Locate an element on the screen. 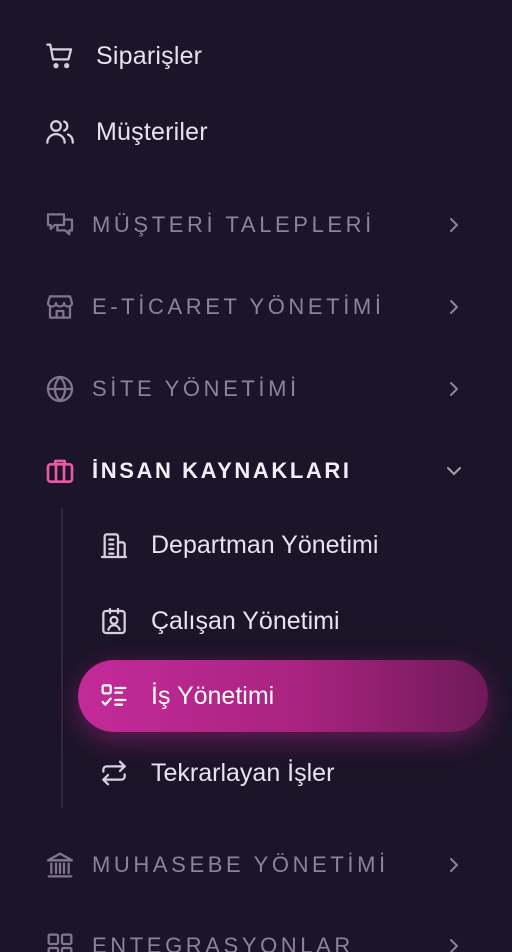  briefcase-icon is located at coordinates (60, 471).